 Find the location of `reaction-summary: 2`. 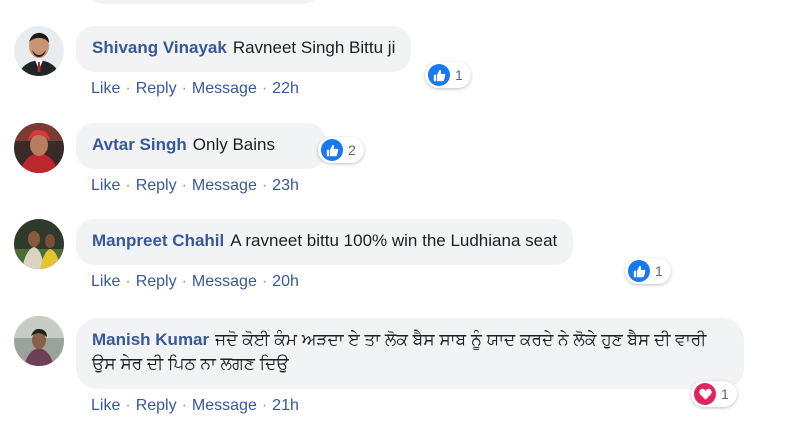

reaction-summary: 2 is located at coordinates (341, 150).